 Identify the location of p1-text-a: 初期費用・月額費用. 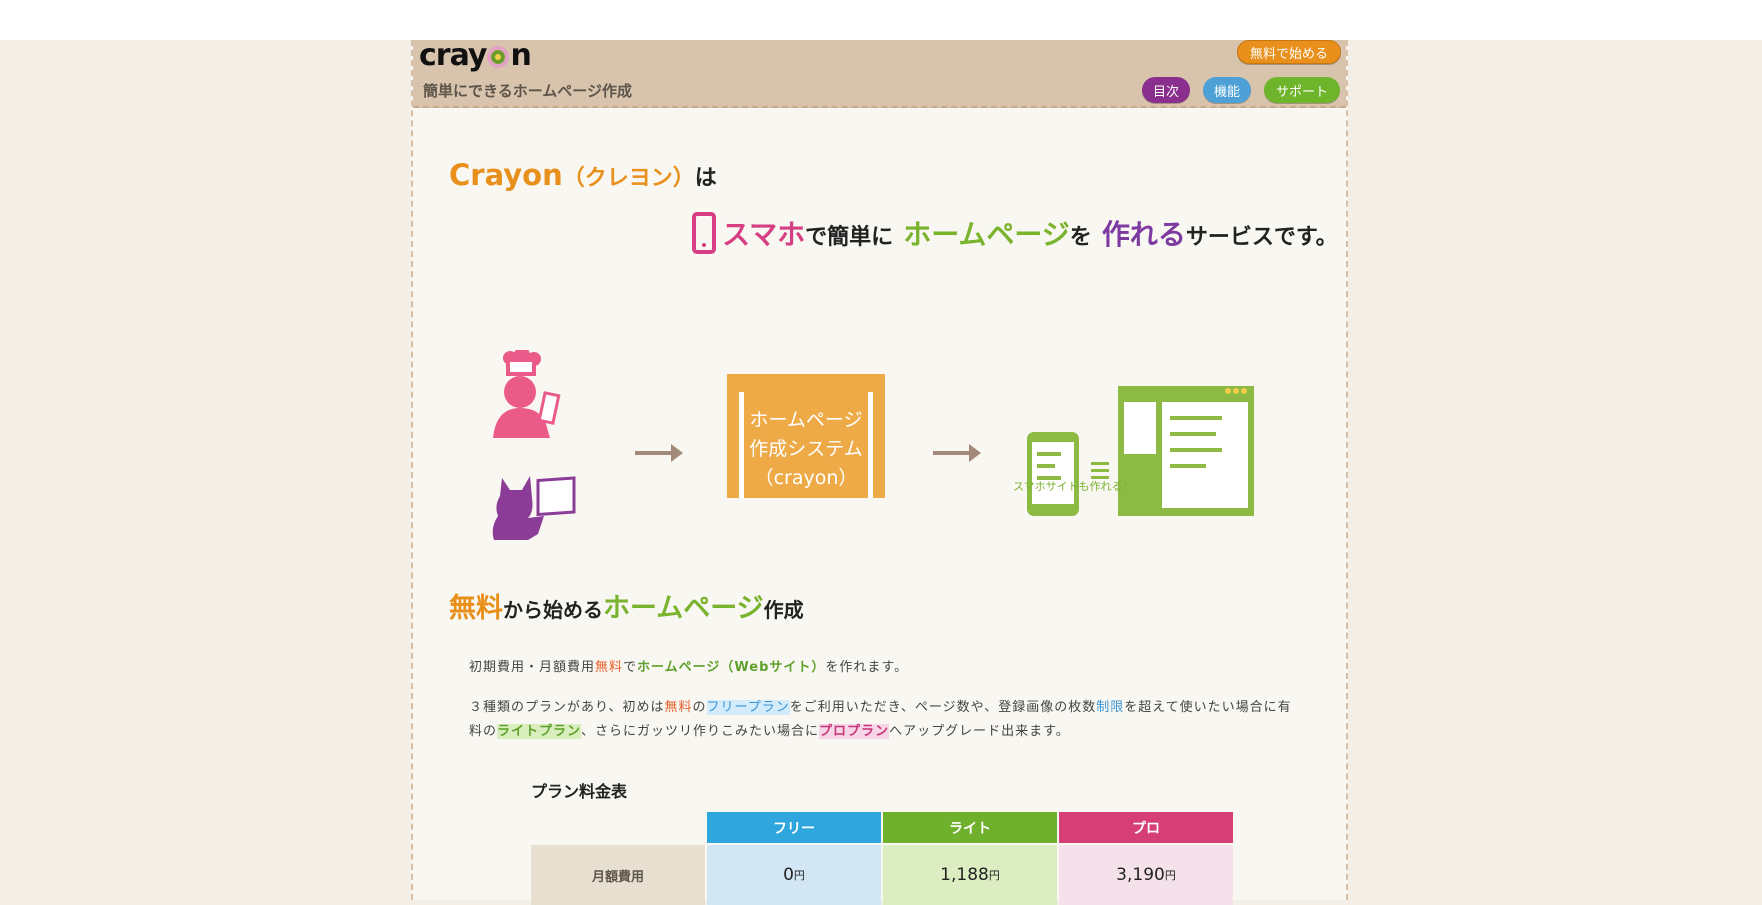
(532, 667).